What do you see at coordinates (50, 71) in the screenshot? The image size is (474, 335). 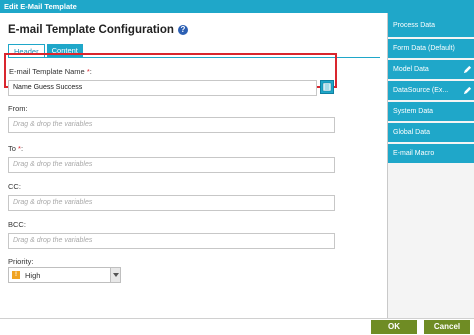 I see `template-name-label: E-mail Template Name *:` at bounding box center [50, 71].